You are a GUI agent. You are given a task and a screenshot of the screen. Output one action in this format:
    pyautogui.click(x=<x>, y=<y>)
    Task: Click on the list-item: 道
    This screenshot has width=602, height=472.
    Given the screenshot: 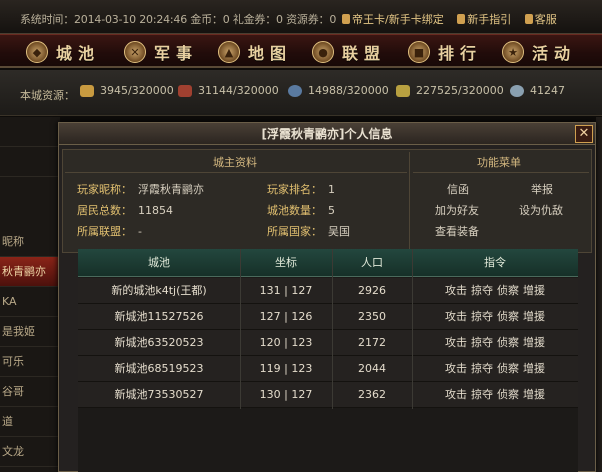 What is the action you would take?
    pyautogui.click(x=30, y=422)
    